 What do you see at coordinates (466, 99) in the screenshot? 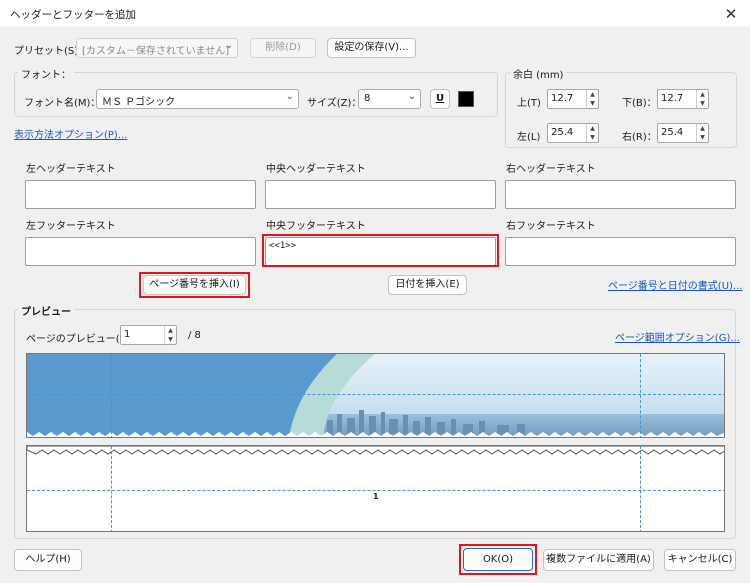
I see `font-color-swatch` at bounding box center [466, 99].